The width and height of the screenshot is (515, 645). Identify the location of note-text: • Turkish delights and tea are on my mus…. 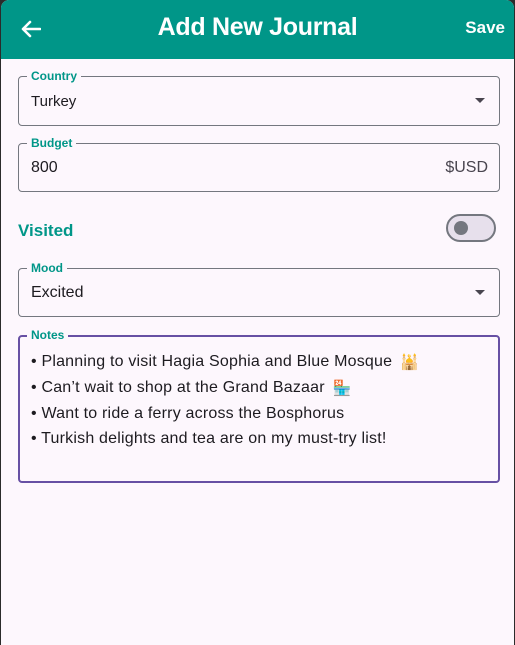
(209, 438).